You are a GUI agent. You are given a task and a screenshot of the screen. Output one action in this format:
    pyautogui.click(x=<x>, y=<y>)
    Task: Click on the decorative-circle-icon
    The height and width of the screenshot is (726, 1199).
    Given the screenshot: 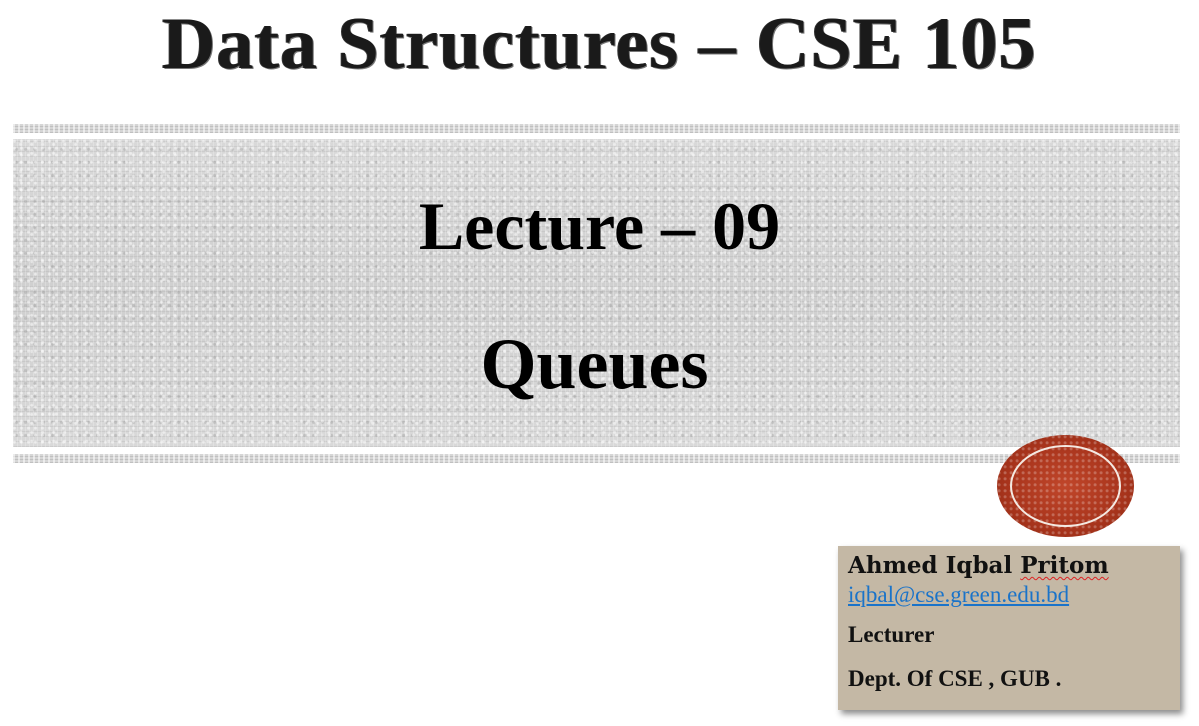 What is the action you would take?
    pyautogui.click(x=1065, y=486)
    